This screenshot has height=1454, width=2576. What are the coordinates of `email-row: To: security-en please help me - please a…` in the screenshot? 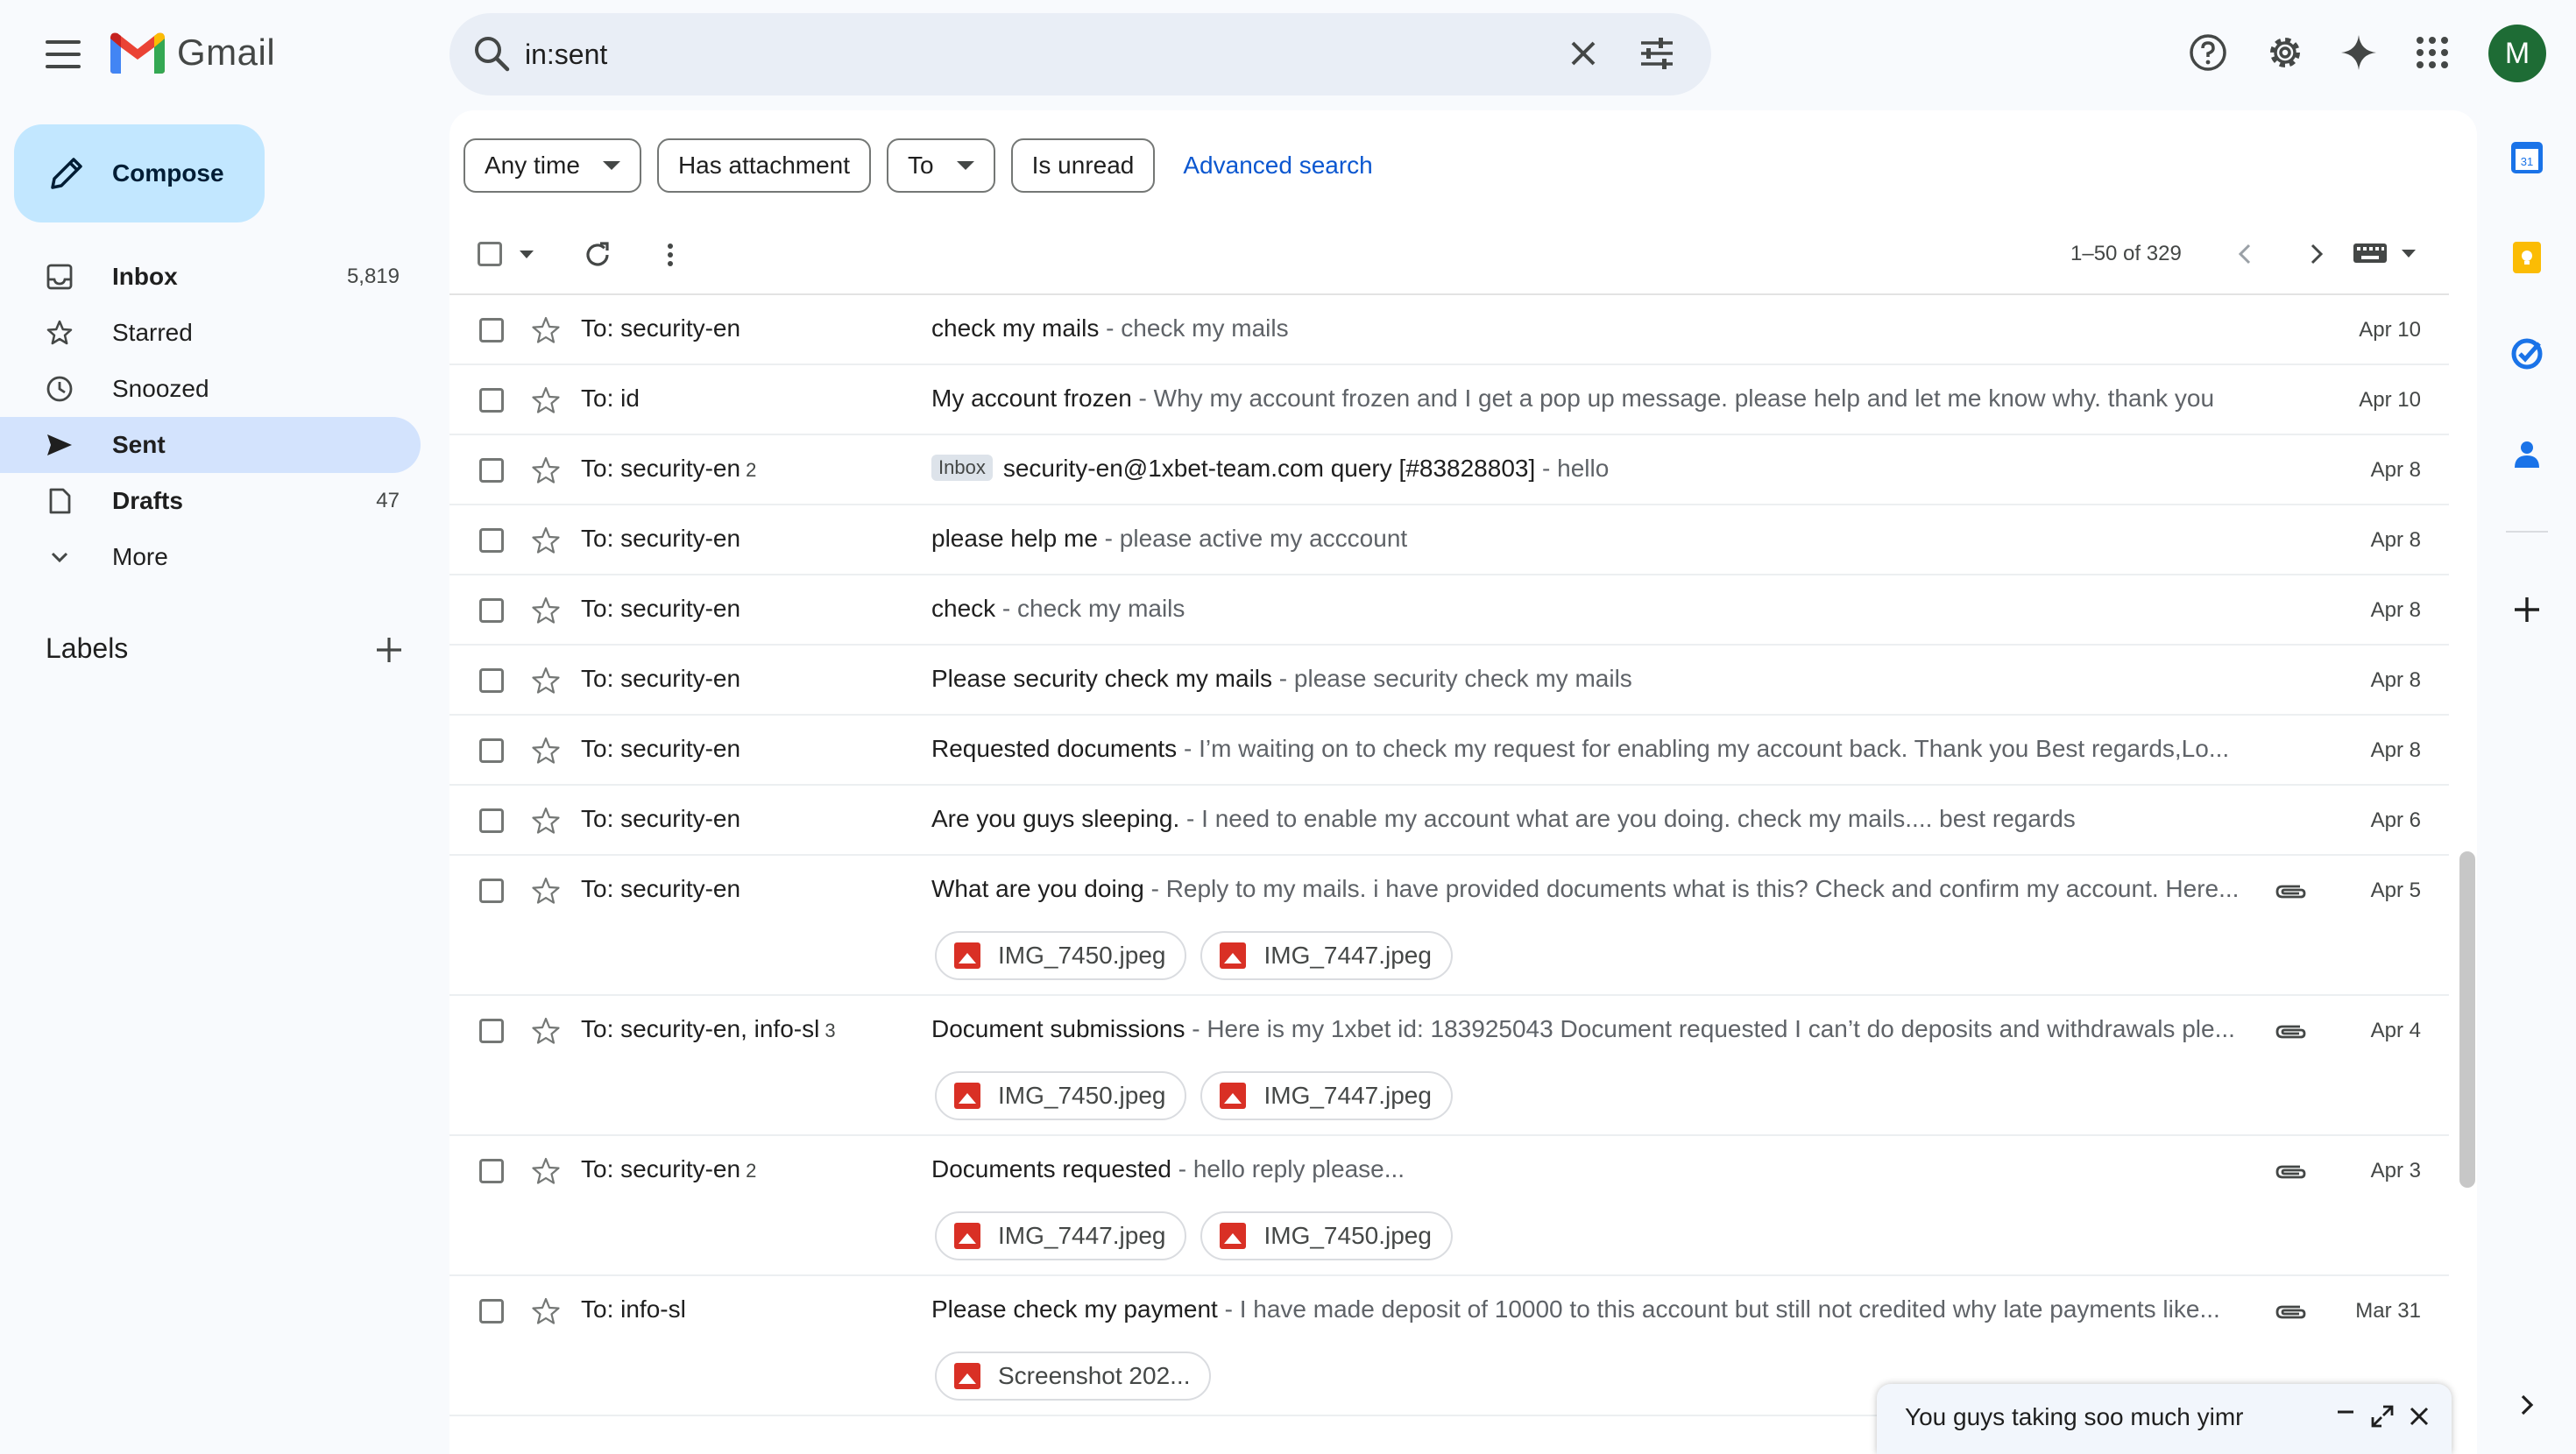 It's located at (1449, 540).